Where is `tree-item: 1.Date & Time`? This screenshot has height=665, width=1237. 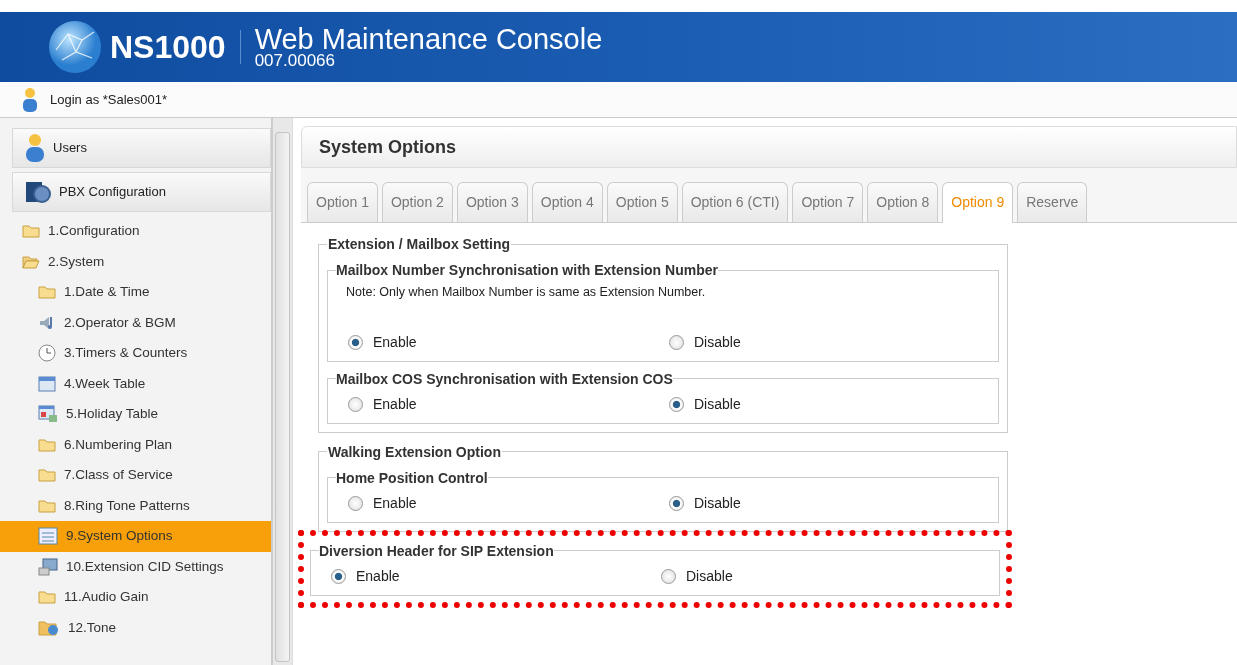
tree-item: 1.Date & Time is located at coordinates (135, 292).